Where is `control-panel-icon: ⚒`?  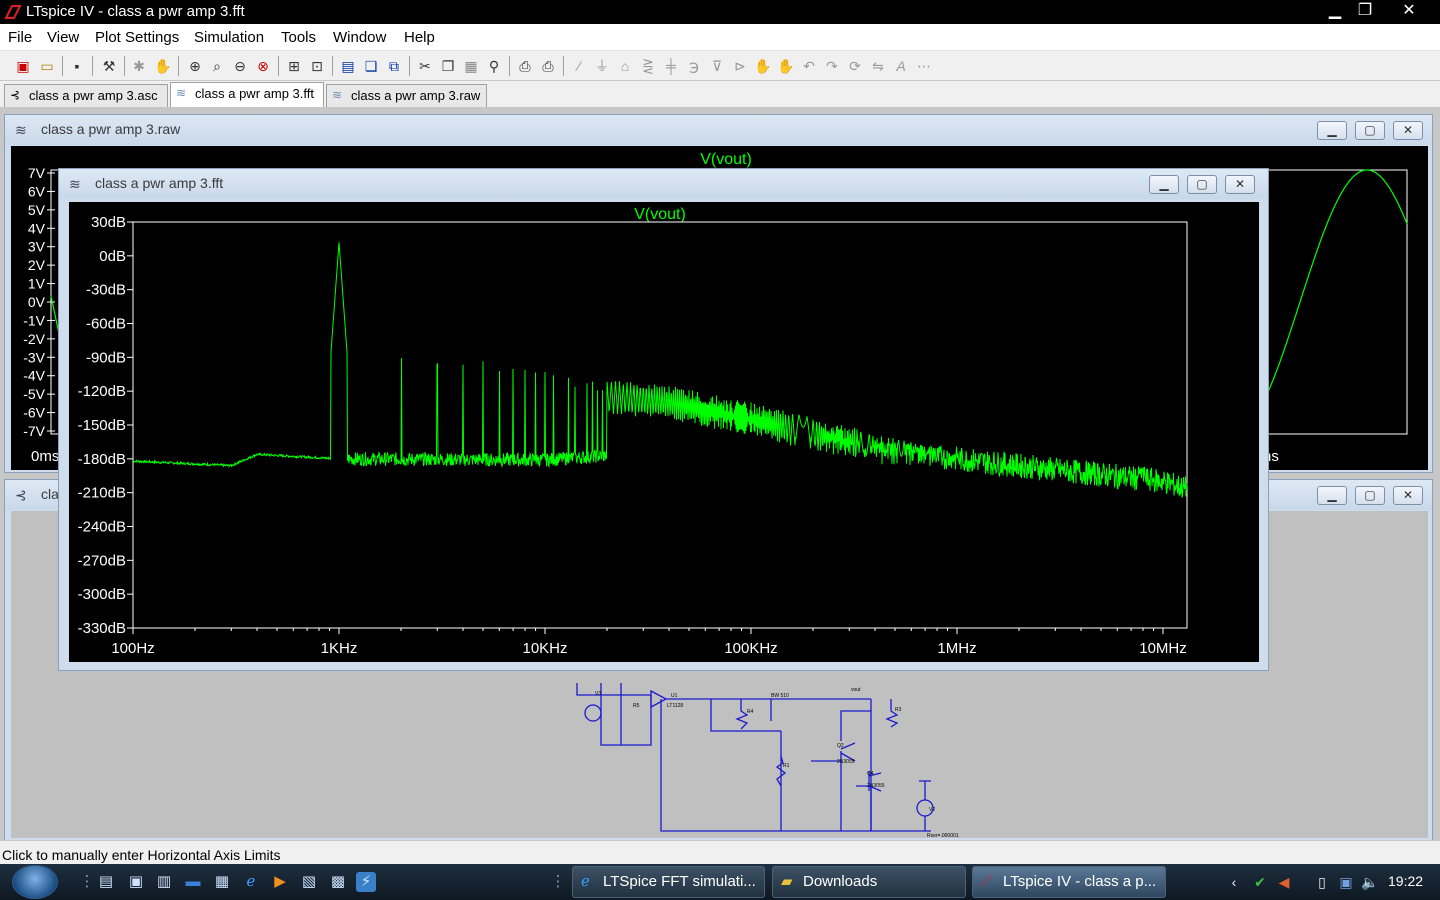 control-panel-icon: ⚒ is located at coordinates (109, 66).